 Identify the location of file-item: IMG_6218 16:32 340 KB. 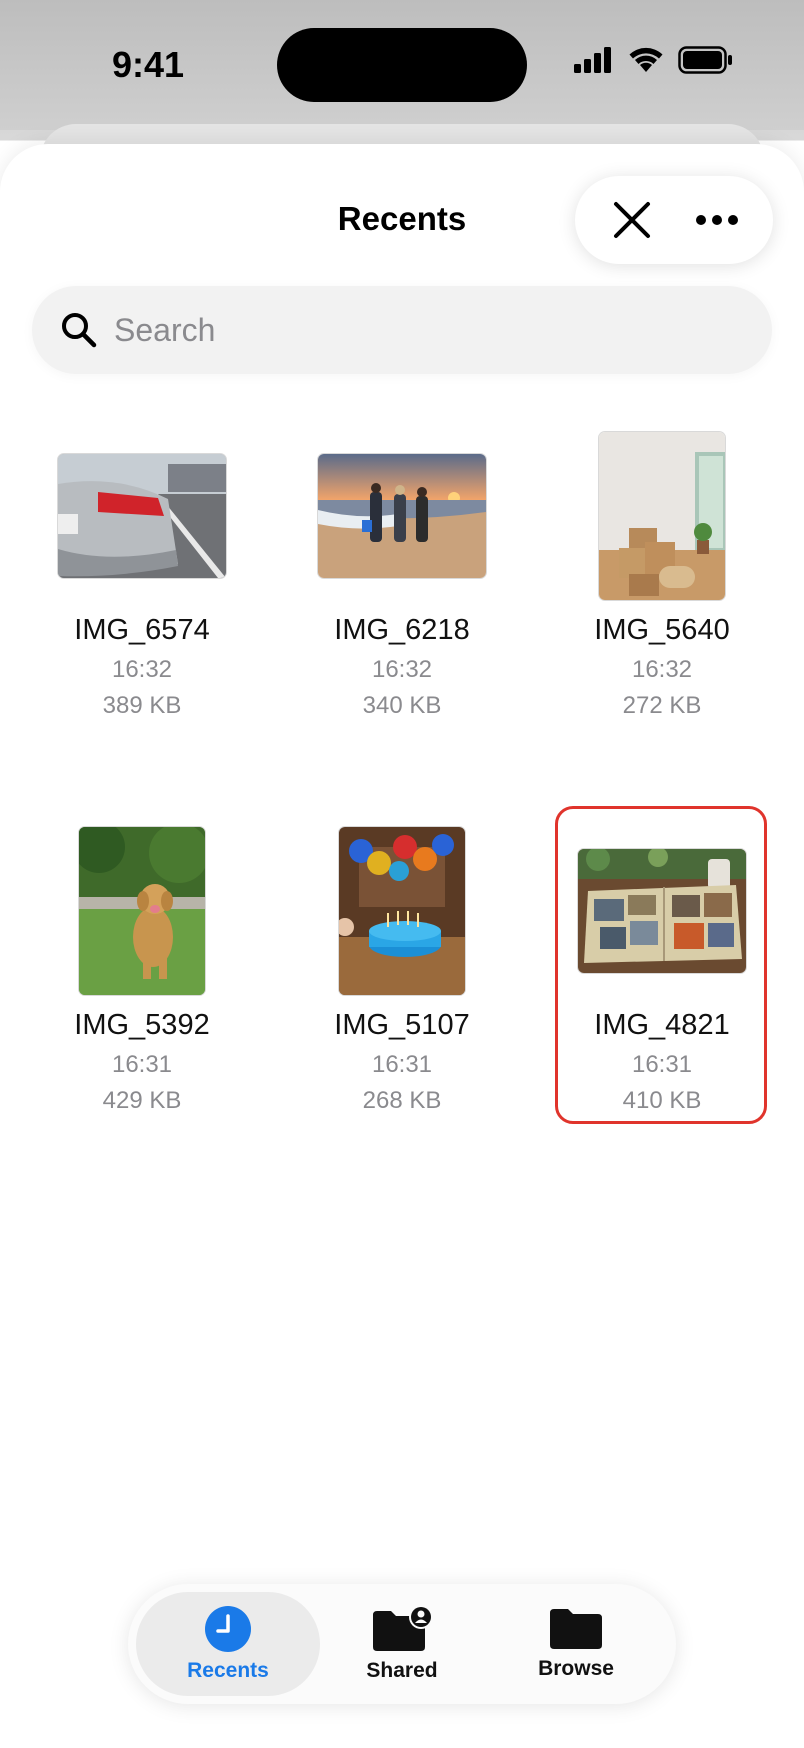
(402, 580).